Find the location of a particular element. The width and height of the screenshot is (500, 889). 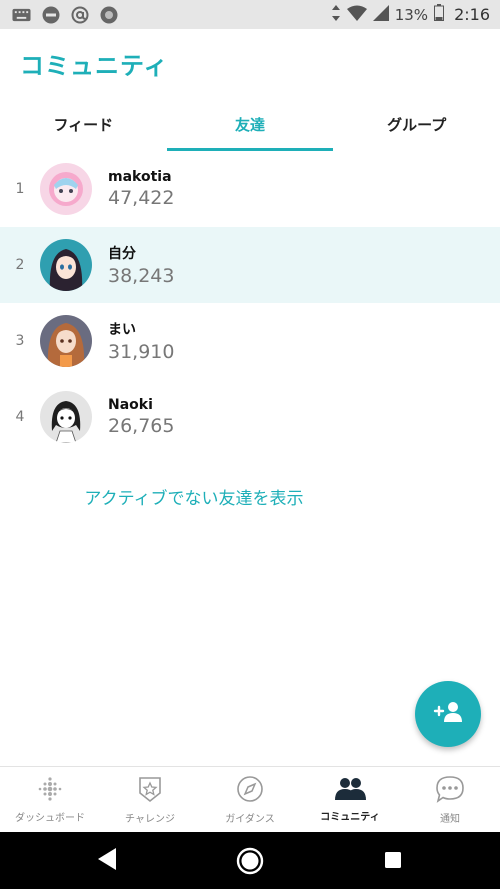

nav-label: コミュニティ is located at coordinates (350, 817).